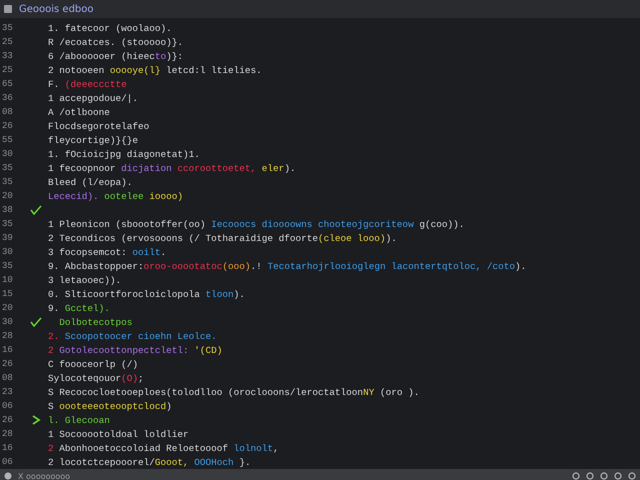 The width and height of the screenshot is (640, 480). Describe the element at coordinates (7, 140) in the screenshot. I see `line-number: 55` at that location.